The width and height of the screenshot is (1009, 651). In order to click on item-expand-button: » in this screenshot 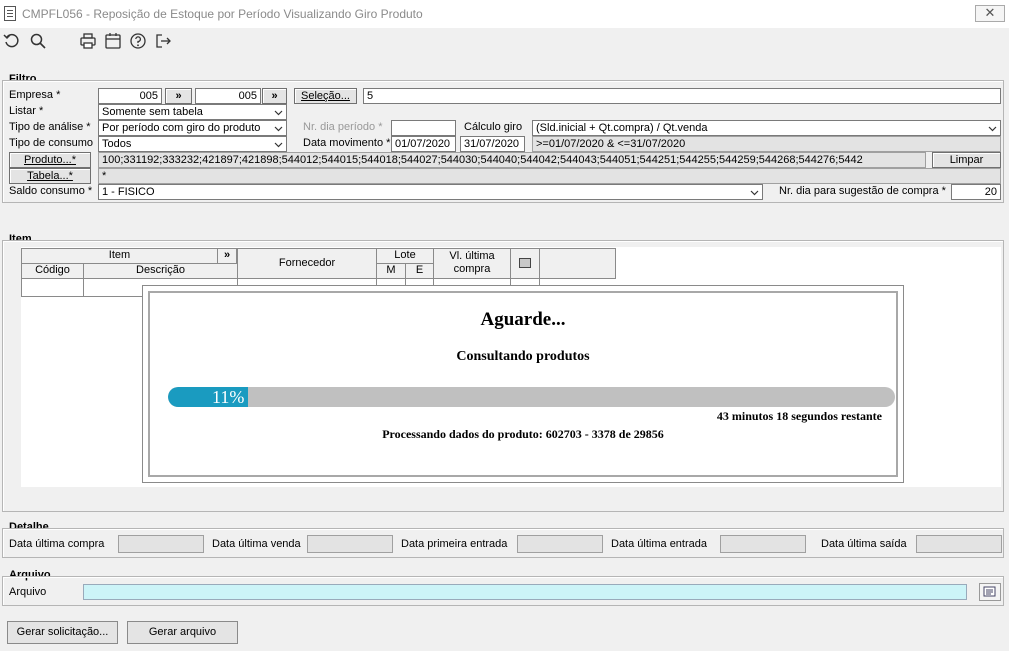, I will do `click(227, 256)`.